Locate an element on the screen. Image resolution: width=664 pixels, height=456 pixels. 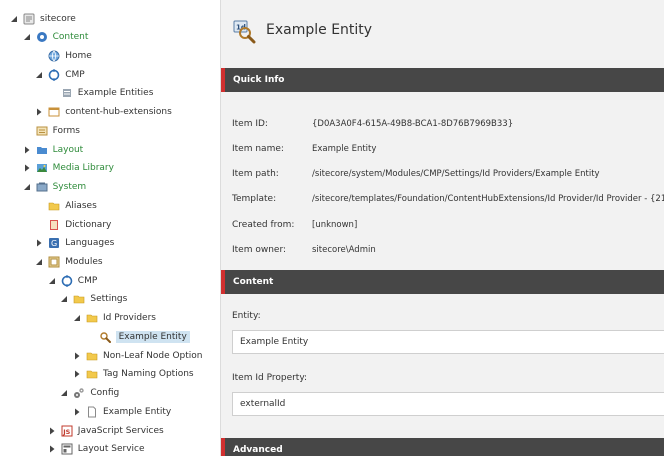
tree-node: Content is located at coordinates (56, 37).